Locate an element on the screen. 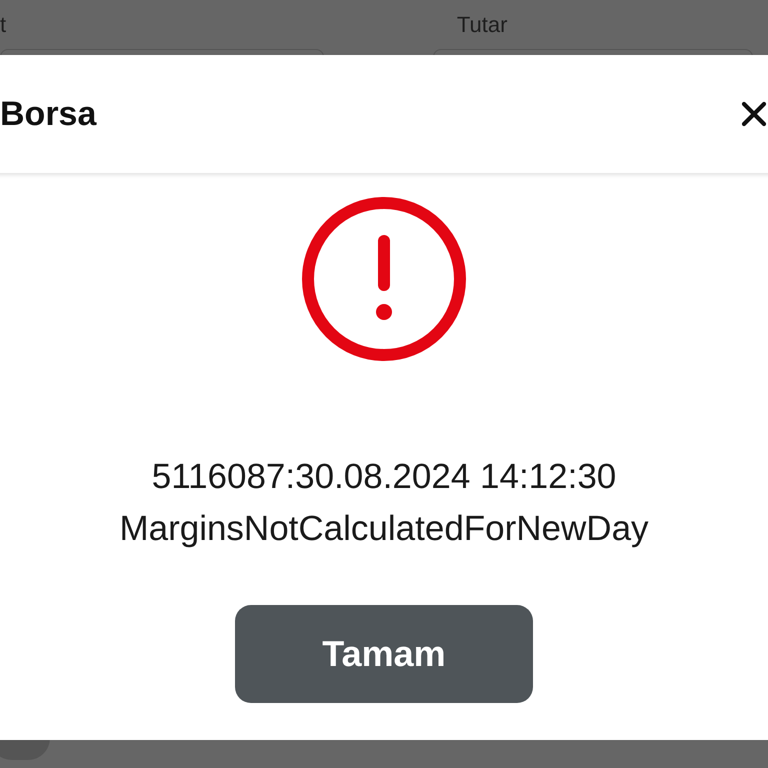 The height and width of the screenshot is (768, 768). error-icon is located at coordinates (384, 279).